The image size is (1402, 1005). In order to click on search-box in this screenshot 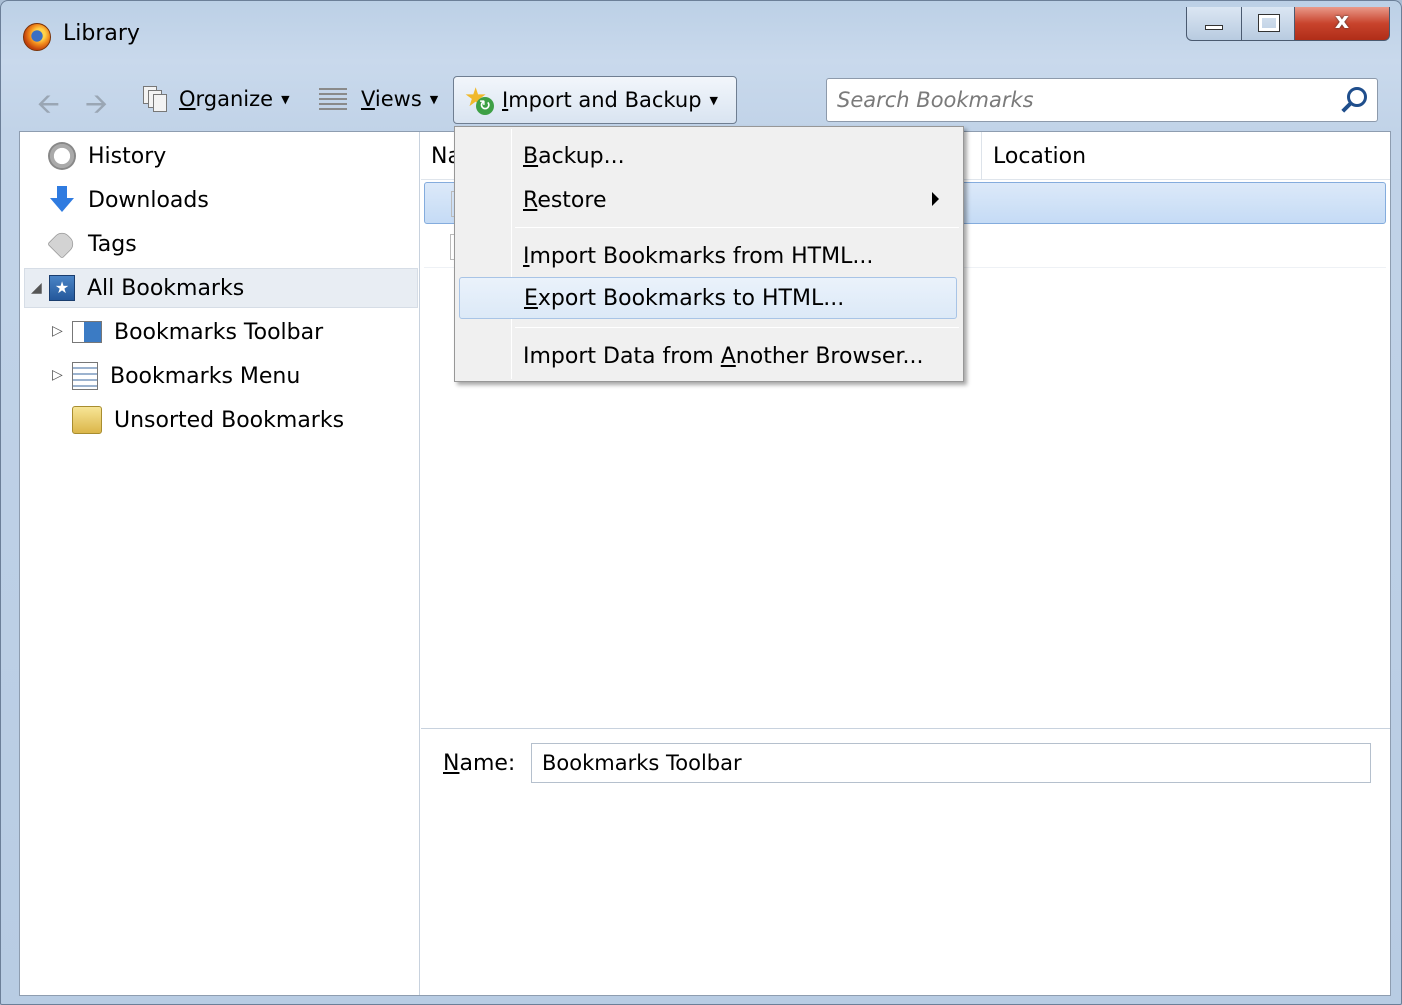, I will do `click(1102, 100)`.